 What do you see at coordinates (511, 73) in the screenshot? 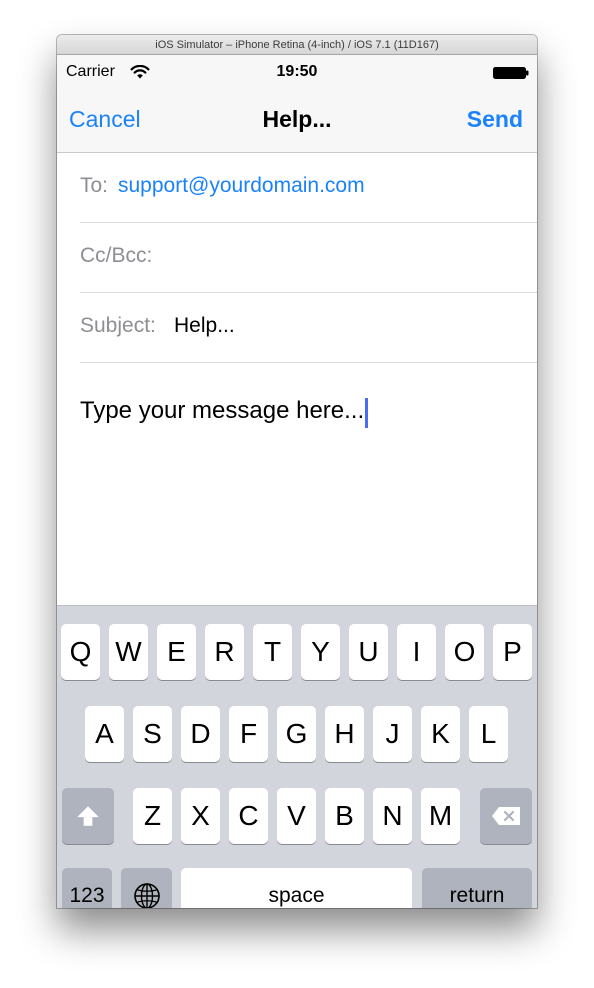
I see `battery-icon` at bounding box center [511, 73].